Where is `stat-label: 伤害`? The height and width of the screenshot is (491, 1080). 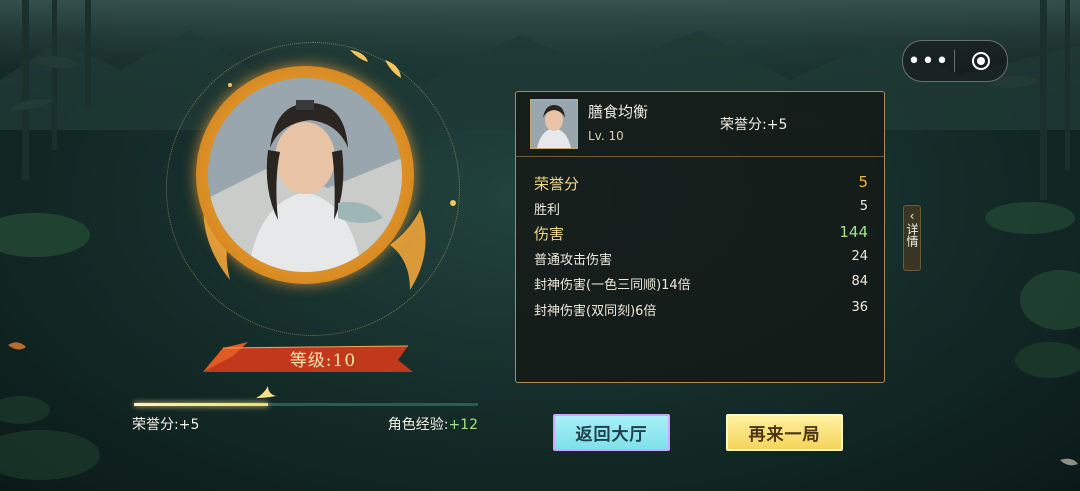 stat-label: 伤害 is located at coordinates (549, 234).